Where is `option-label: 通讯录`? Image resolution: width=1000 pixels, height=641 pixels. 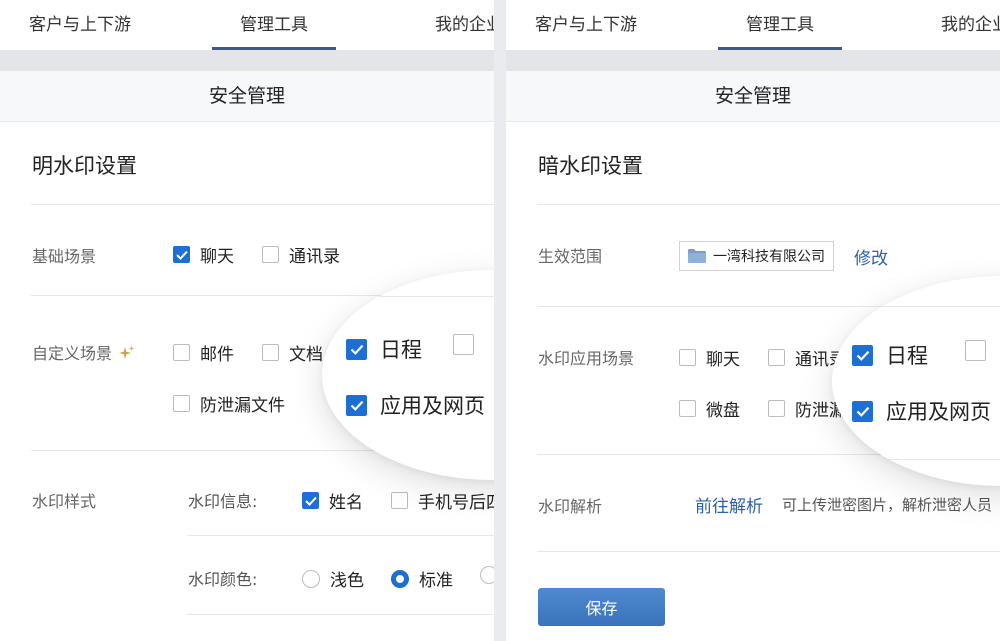
option-label: 通讯录 is located at coordinates (314, 257).